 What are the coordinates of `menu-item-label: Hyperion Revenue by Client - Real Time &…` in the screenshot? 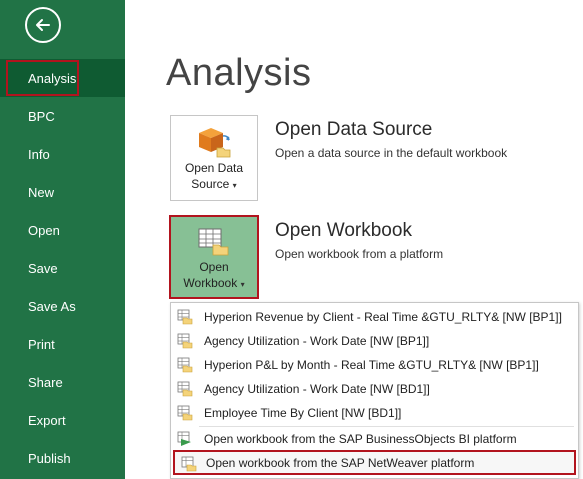 It's located at (383, 317).